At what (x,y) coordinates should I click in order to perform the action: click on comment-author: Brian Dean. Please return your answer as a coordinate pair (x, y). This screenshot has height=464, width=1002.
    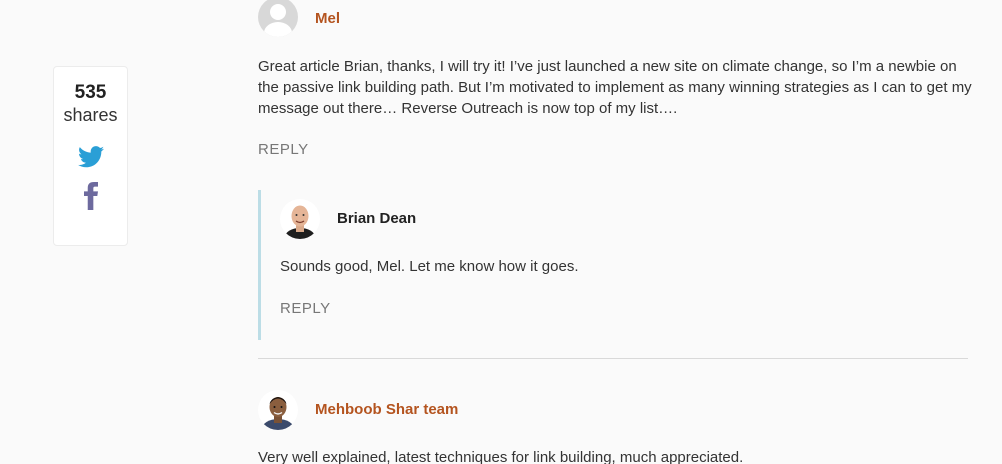
    Looking at the image, I should click on (377, 218).